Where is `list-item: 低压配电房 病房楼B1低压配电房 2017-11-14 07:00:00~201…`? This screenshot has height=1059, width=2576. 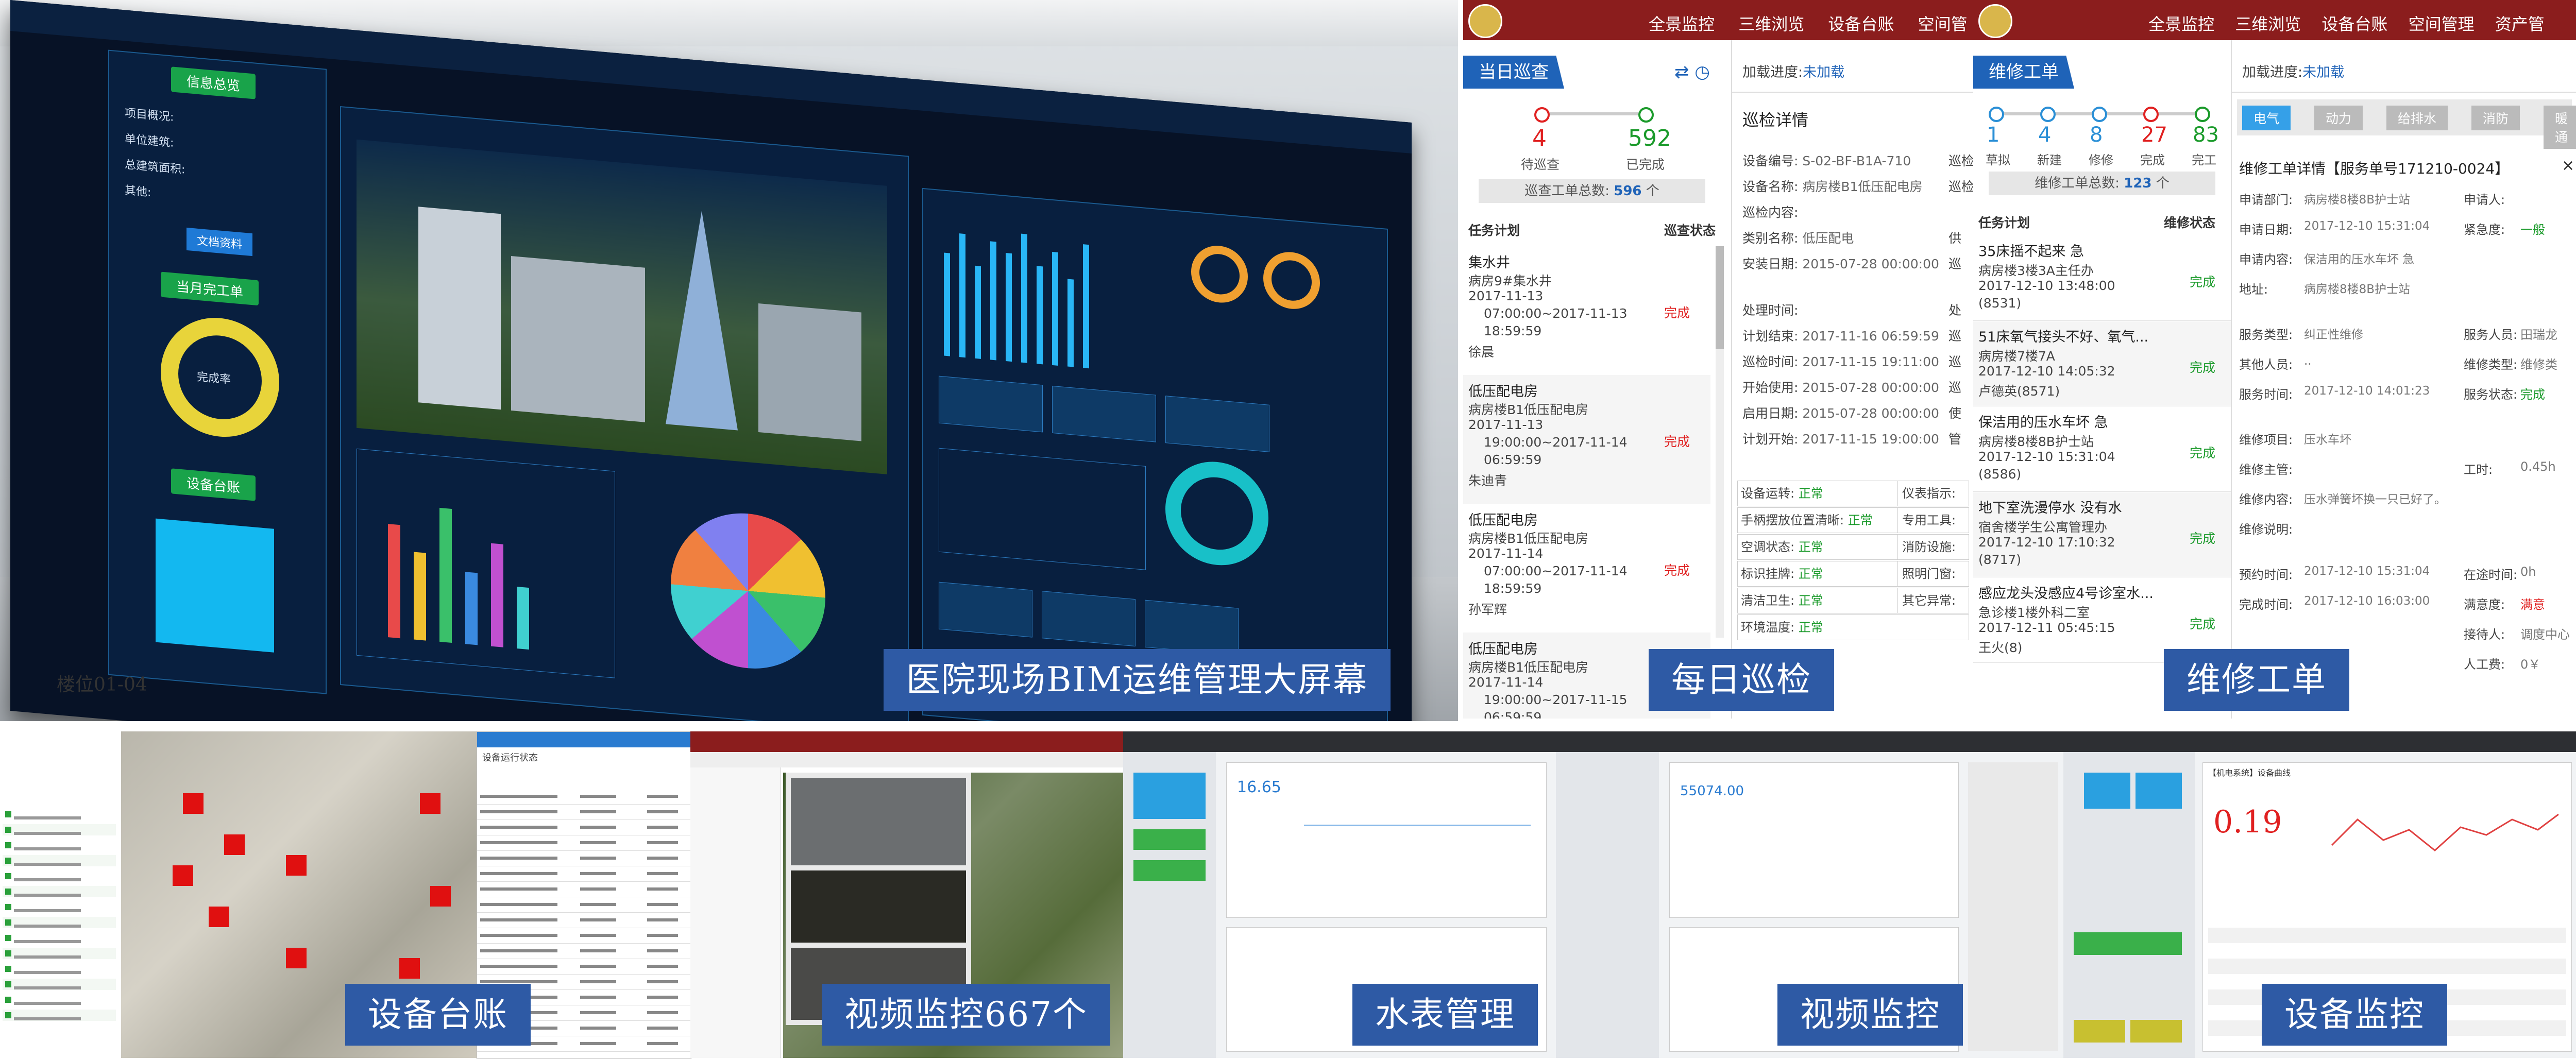 list-item: 低压配电房 病房楼B1低压配电房 2017-11-14 07:00:00~201… is located at coordinates (1586, 568).